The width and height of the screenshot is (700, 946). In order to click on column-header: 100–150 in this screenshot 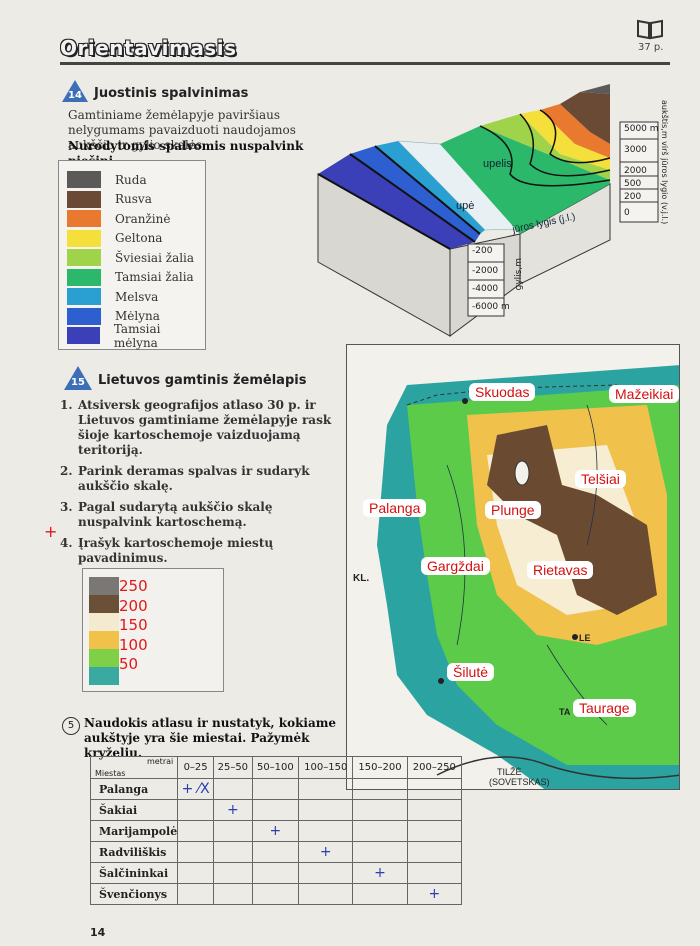, I will do `click(326, 767)`.